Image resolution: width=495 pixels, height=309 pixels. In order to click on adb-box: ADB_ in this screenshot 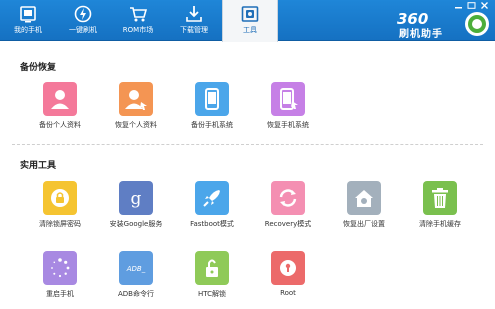, I will do `click(136, 268)`.